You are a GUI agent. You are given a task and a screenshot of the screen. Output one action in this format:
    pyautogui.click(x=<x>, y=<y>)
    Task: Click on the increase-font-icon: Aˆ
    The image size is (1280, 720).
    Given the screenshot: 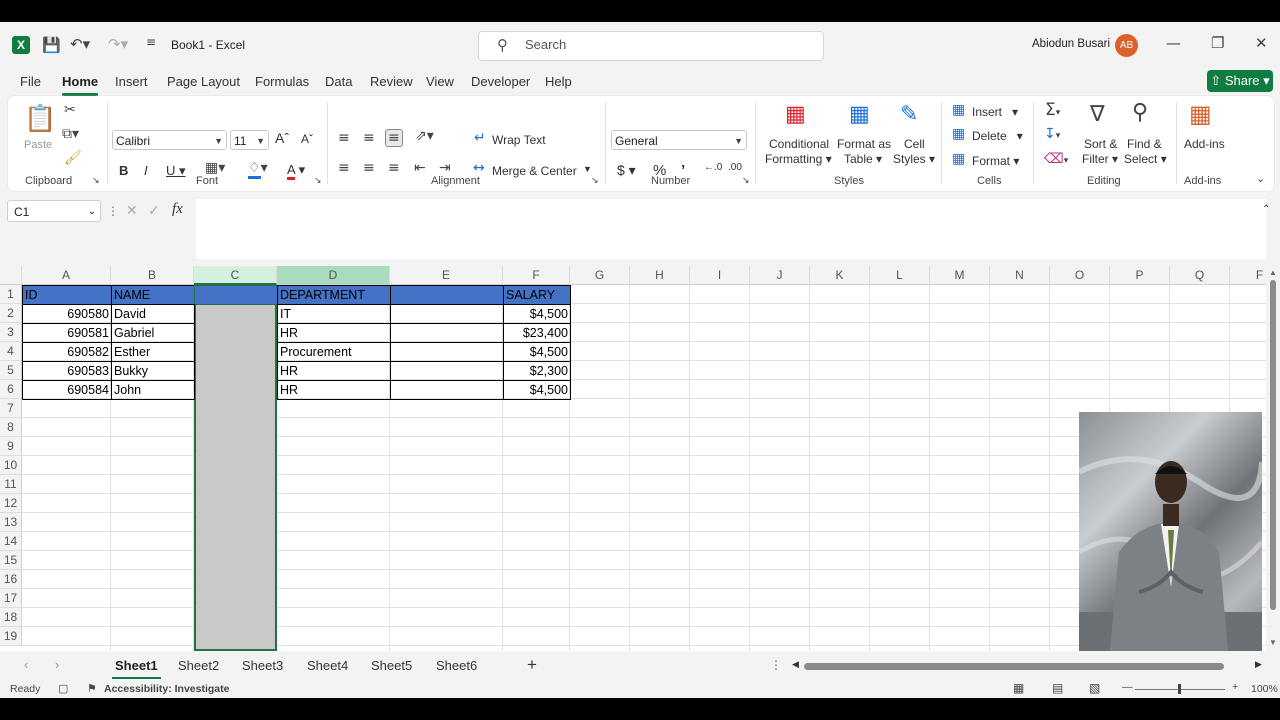 What is the action you would take?
    pyautogui.click(x=282, y=138)
    